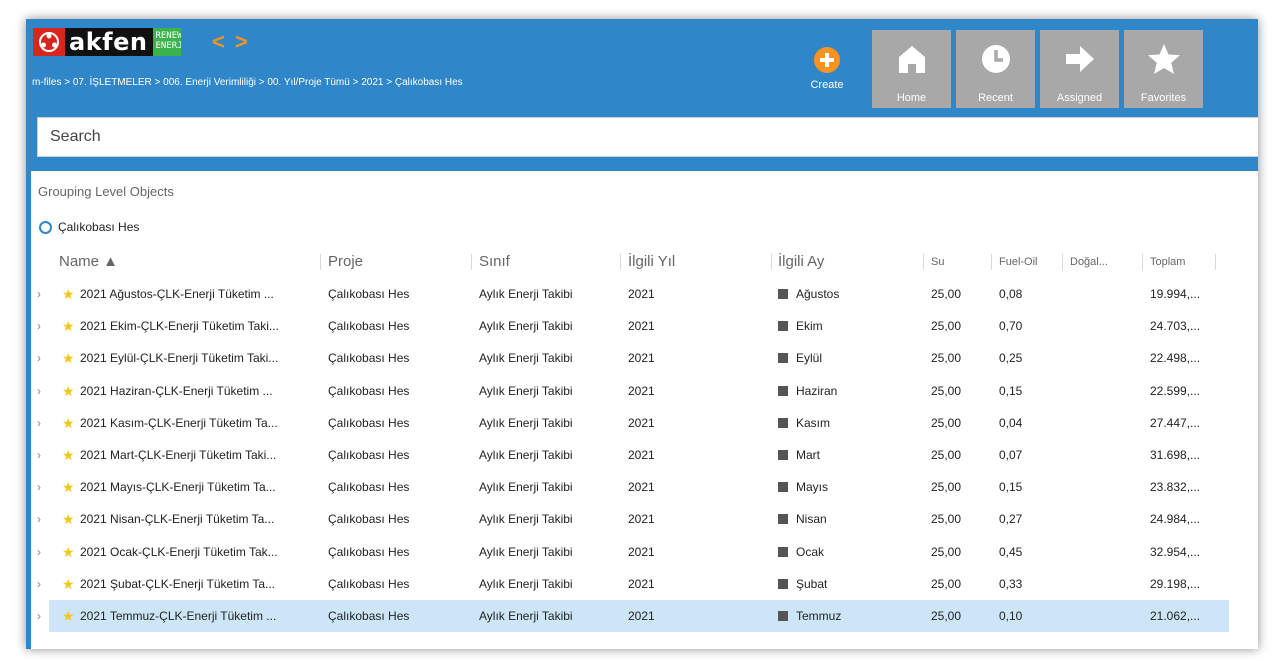  I want to click on cell-ay-text: Nisan, so click(811, 519).